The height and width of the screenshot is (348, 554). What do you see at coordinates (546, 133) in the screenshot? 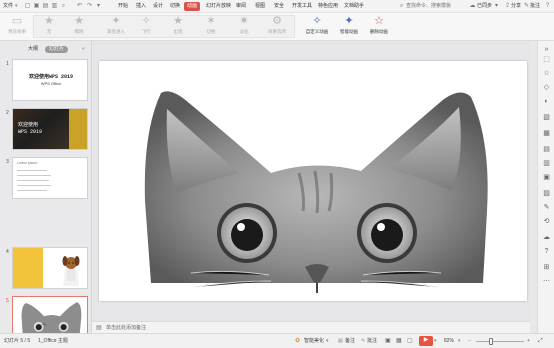
I see `layout-icon: ▦` at bounding box center [546, 133].